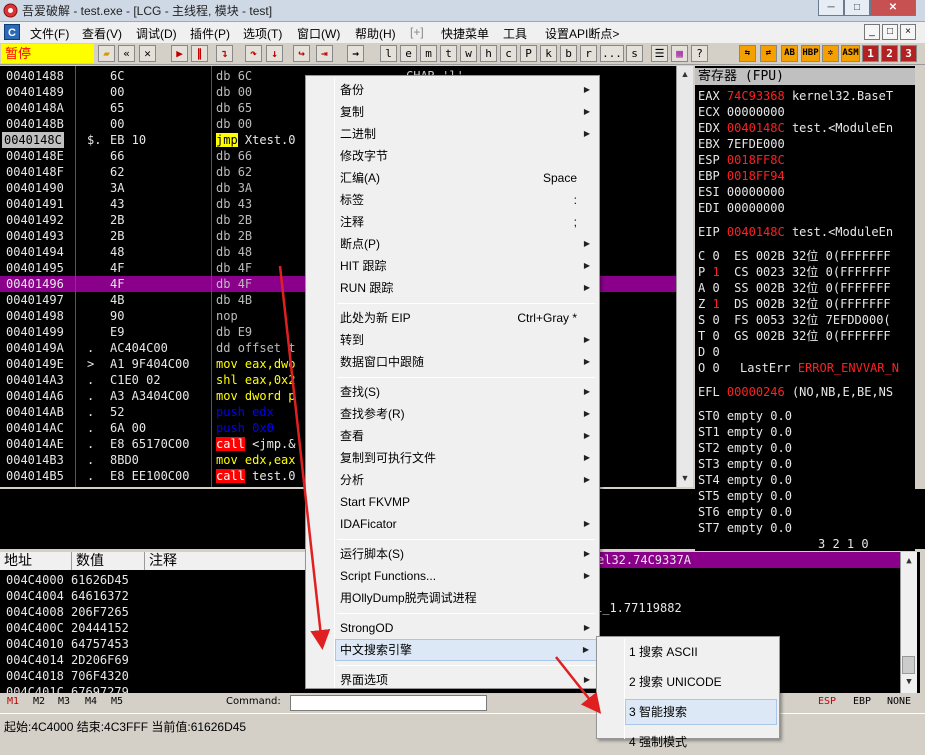 The width and height of the screenshot is (925, 755). I want to click on tb-letter-m: m, so click(428, 53).